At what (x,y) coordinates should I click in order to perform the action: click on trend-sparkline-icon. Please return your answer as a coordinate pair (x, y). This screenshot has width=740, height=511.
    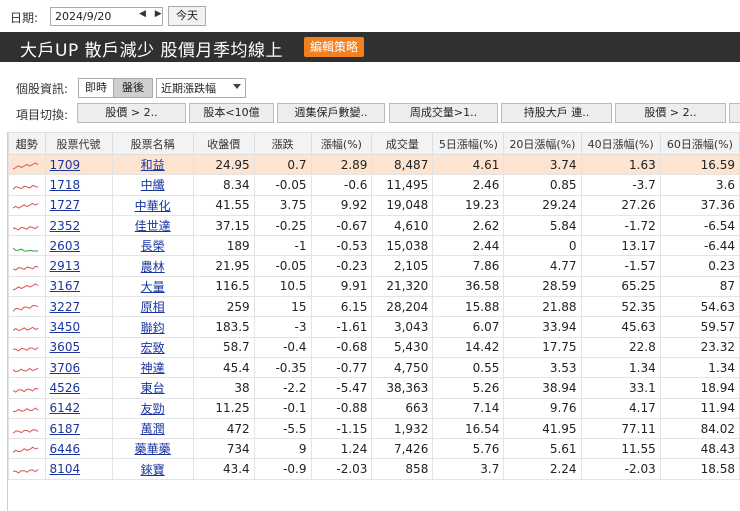
    Looking at the image, I should click on (25, 329).